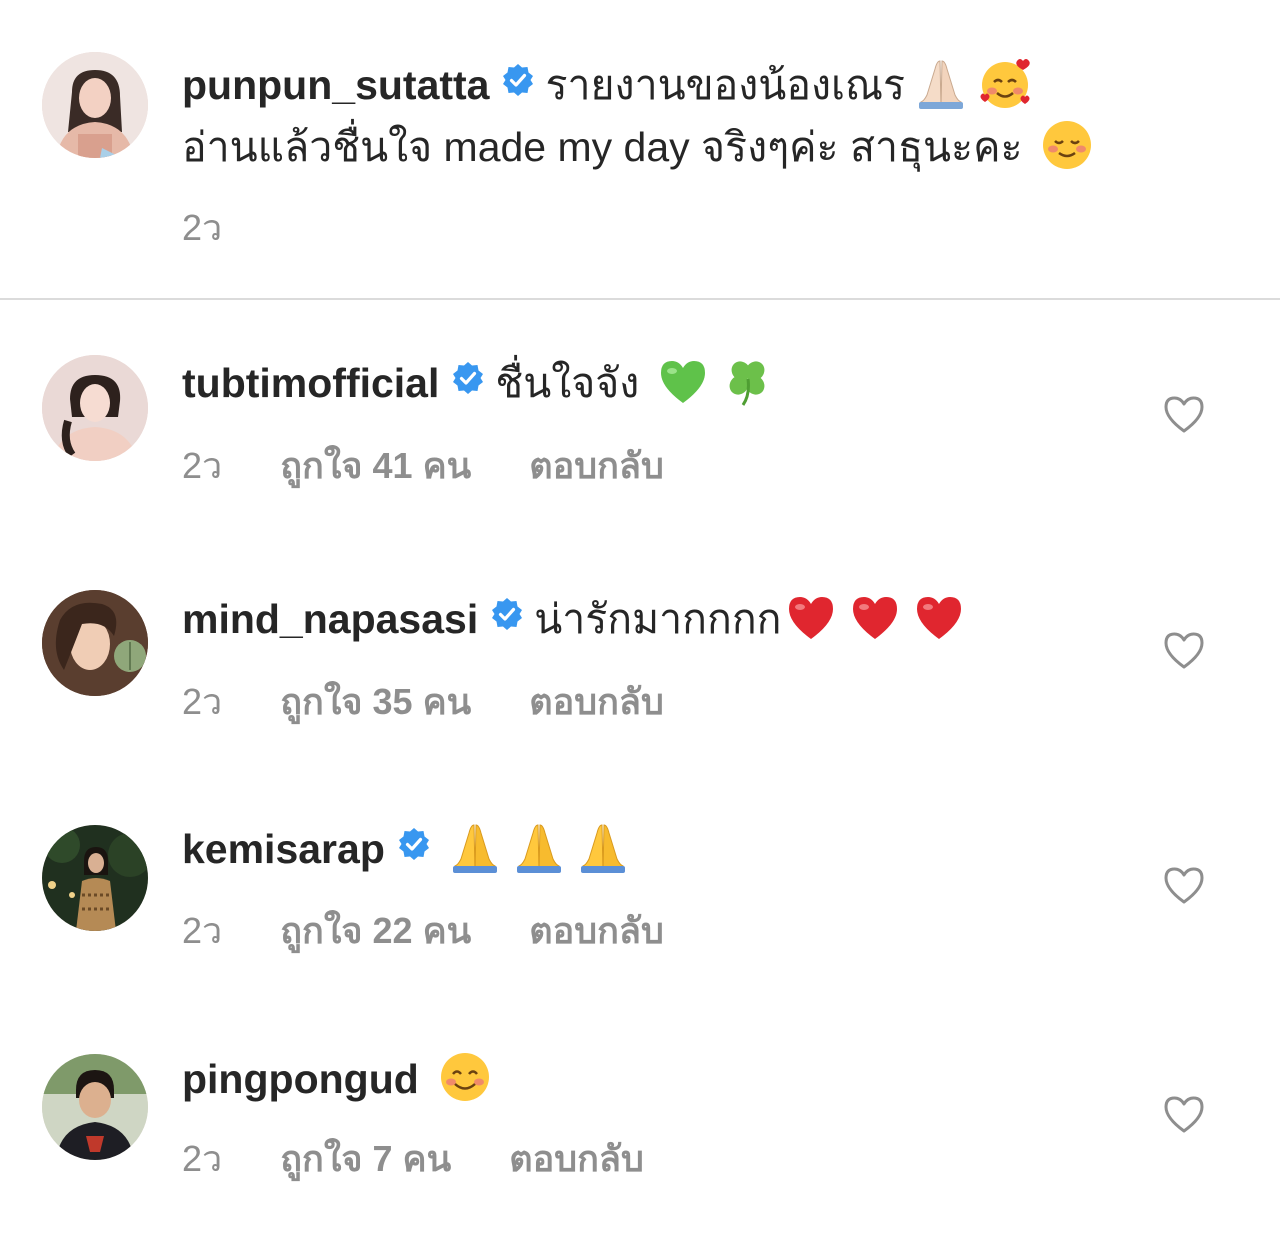 The image size is (1280, 1242). I want to click on like-count: ถูกใจ 7 คน, so click(365, 1159).